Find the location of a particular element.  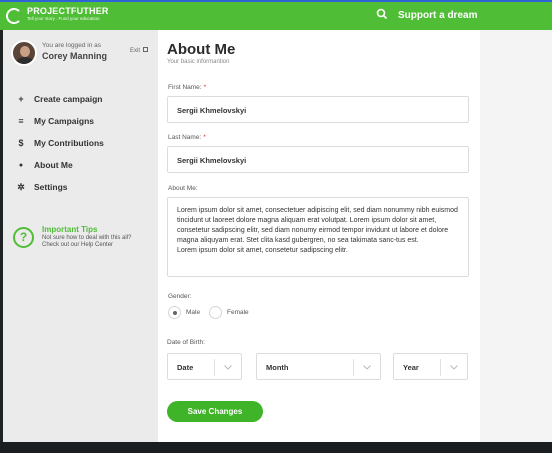

question-icon: ? is located at coordinates (23, 237).